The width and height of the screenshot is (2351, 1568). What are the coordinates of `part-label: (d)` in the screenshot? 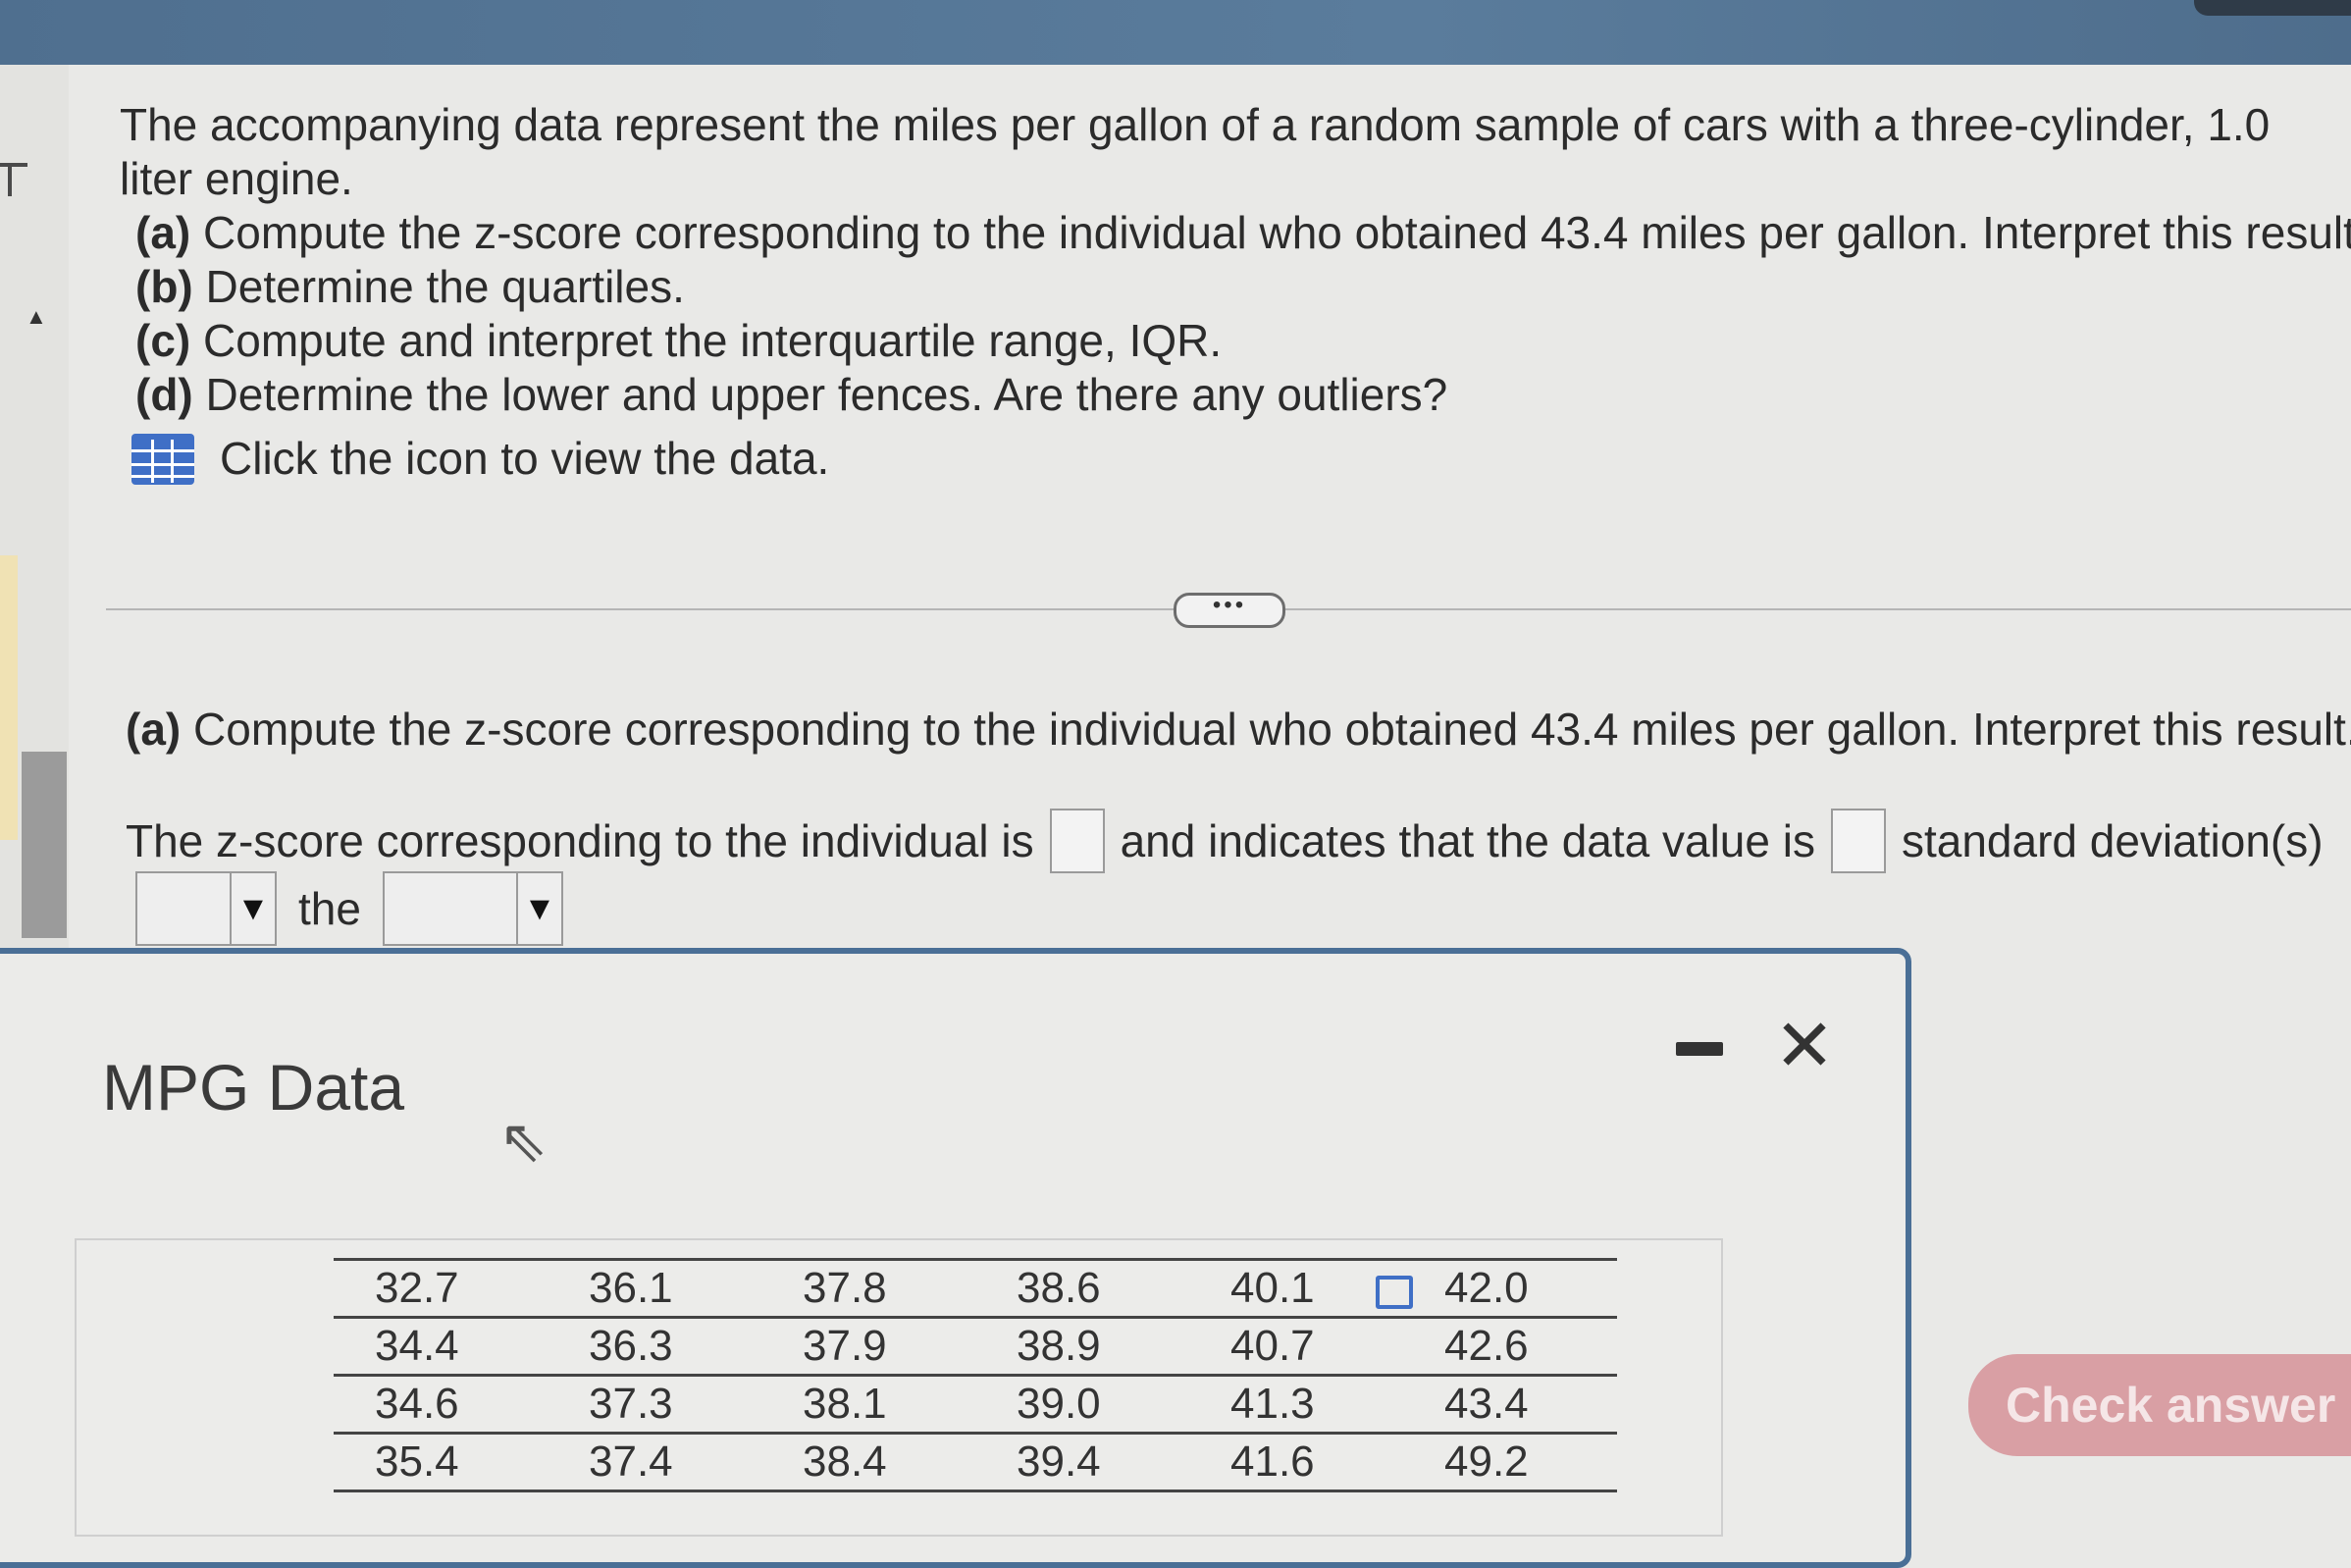 It's located at (164, 394).